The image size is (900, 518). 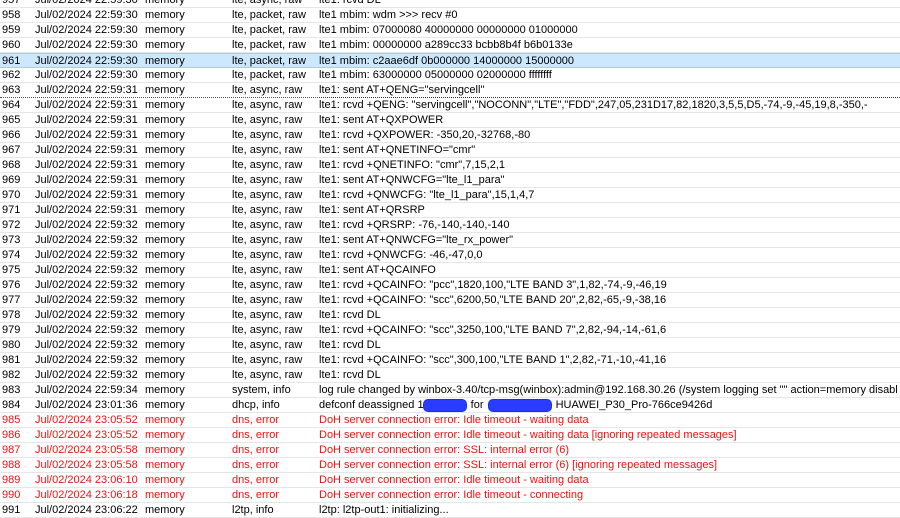 I want to click on log-entry-number: 976, so click(x=11, y=285).